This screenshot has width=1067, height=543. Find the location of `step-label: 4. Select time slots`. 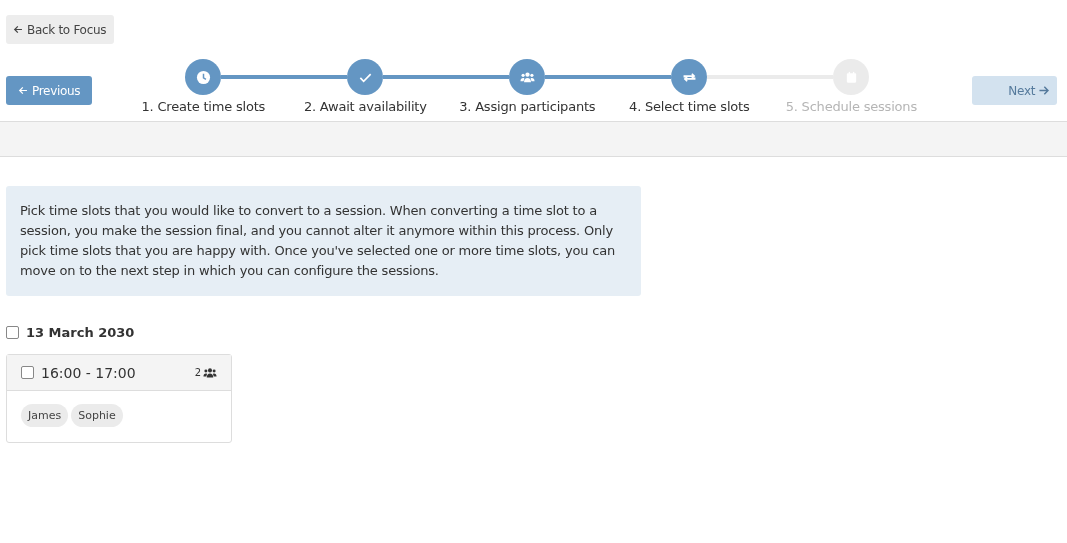

step-label: 4. Select time slots is located at coordinates (689, 106).